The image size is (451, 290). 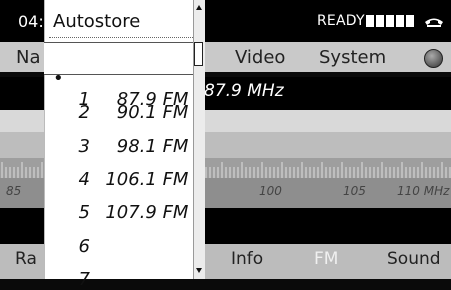 I want to click on bottom-item-radio: Ra, so click(x=26, y=259).